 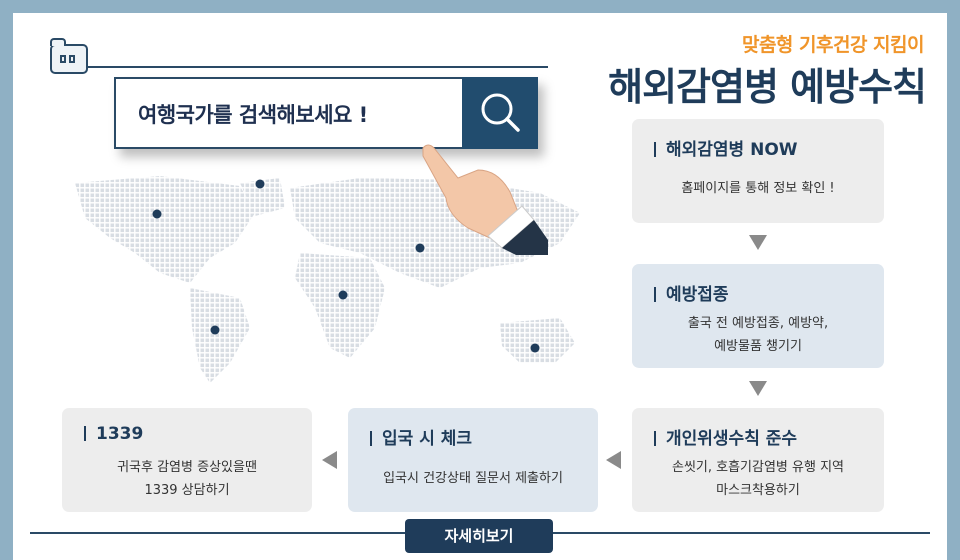 What do you see at coordinates (758, 171) in the screenshot?
I see `info-card-overseas-now: 해외감염병 NOW 홈페이지를 통해 정보 확인 !` at bounding box center [758, 171].